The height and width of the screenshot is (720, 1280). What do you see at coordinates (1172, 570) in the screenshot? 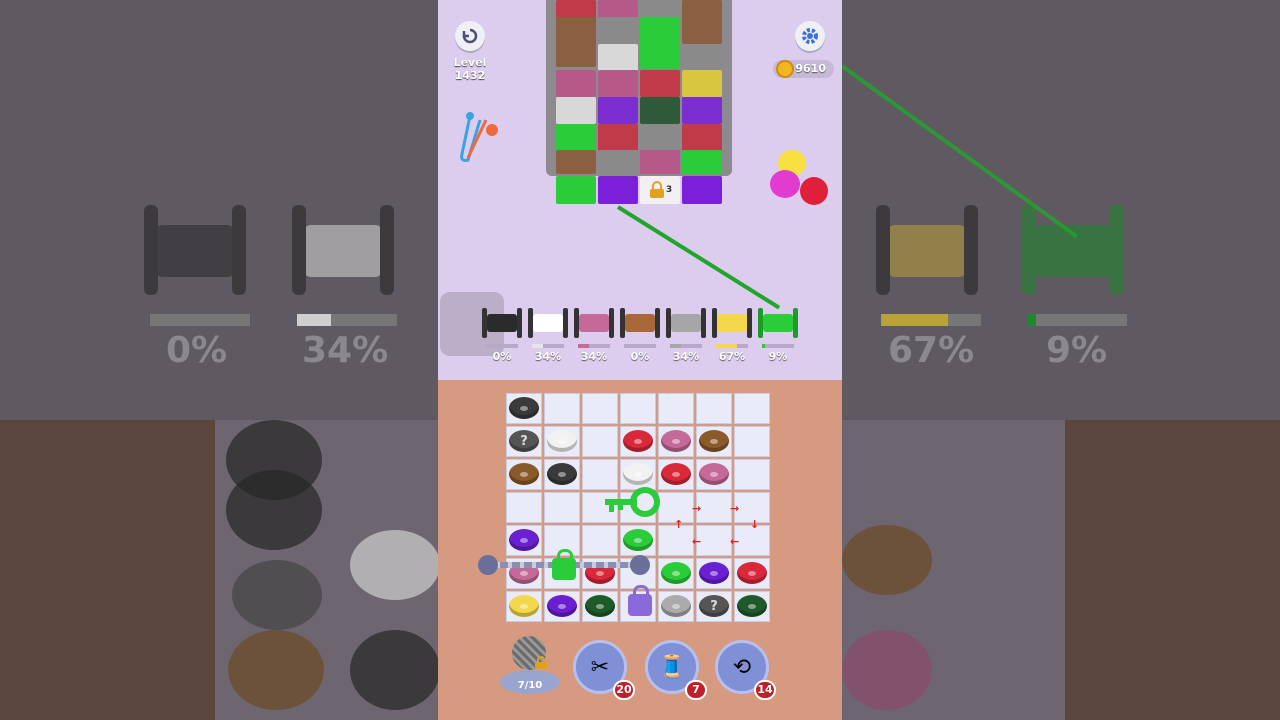
I see `background-board-right` at bounding box center [1172, 570].